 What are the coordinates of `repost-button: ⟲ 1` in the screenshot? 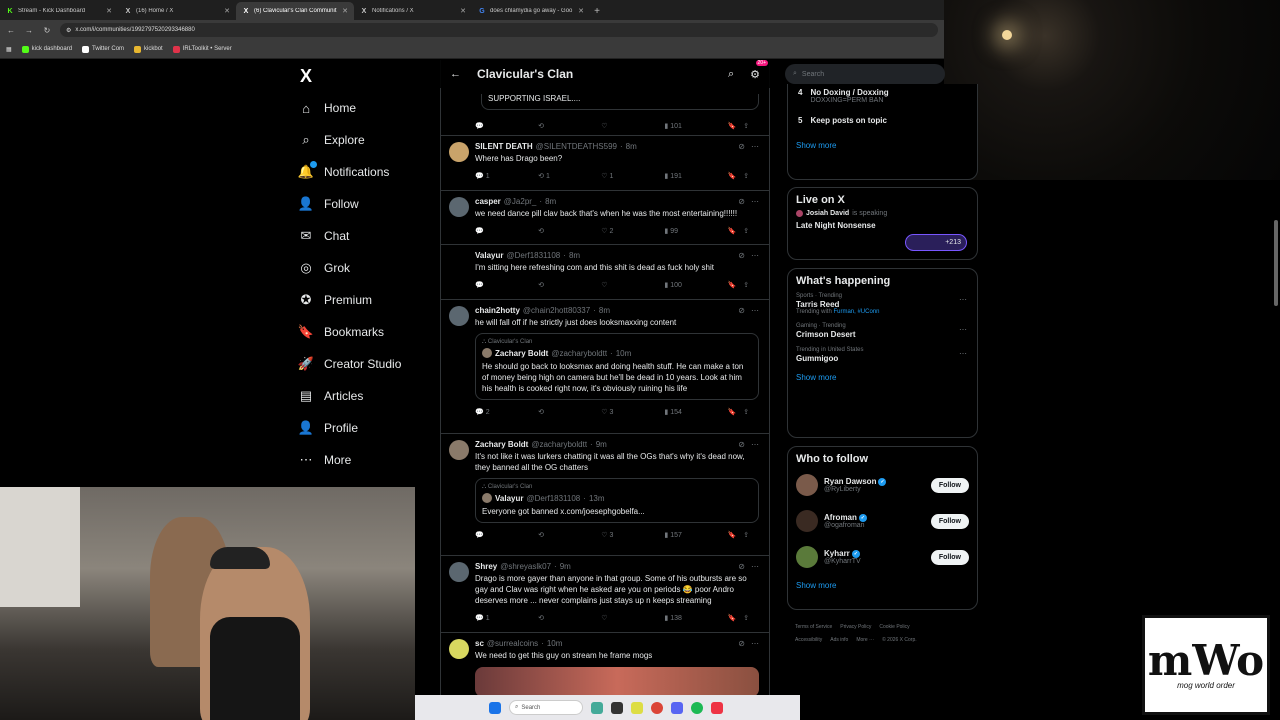 It's located at (569, 176).